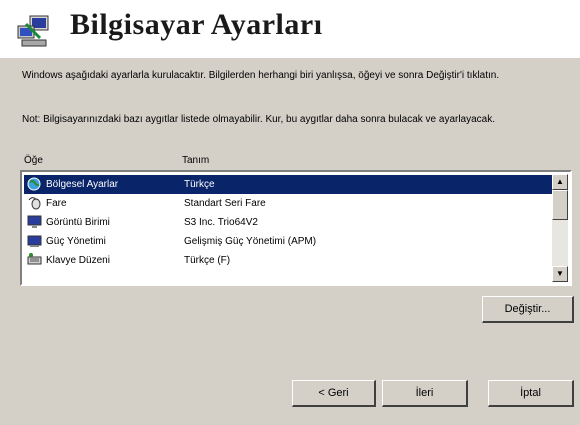  I want to click on page-title: Bilgisayar Ayarları, so click(196, 24).